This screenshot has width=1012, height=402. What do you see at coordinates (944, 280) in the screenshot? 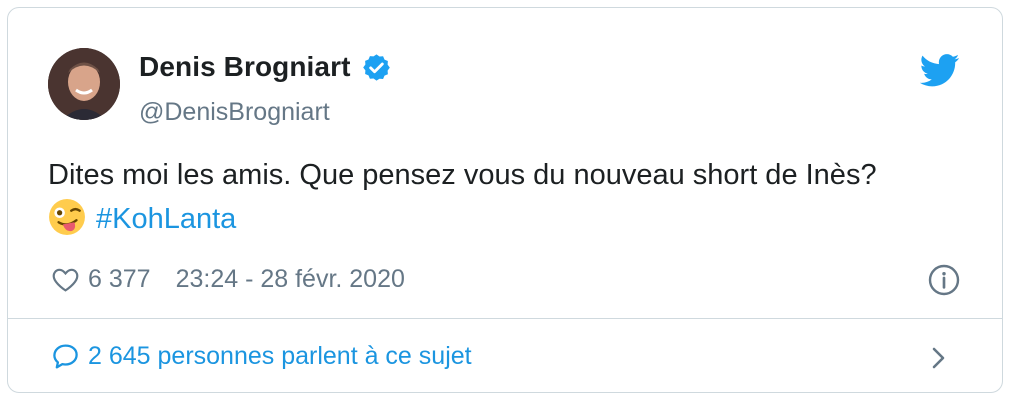
I see `info-icon` at bounding box center [944, 280].